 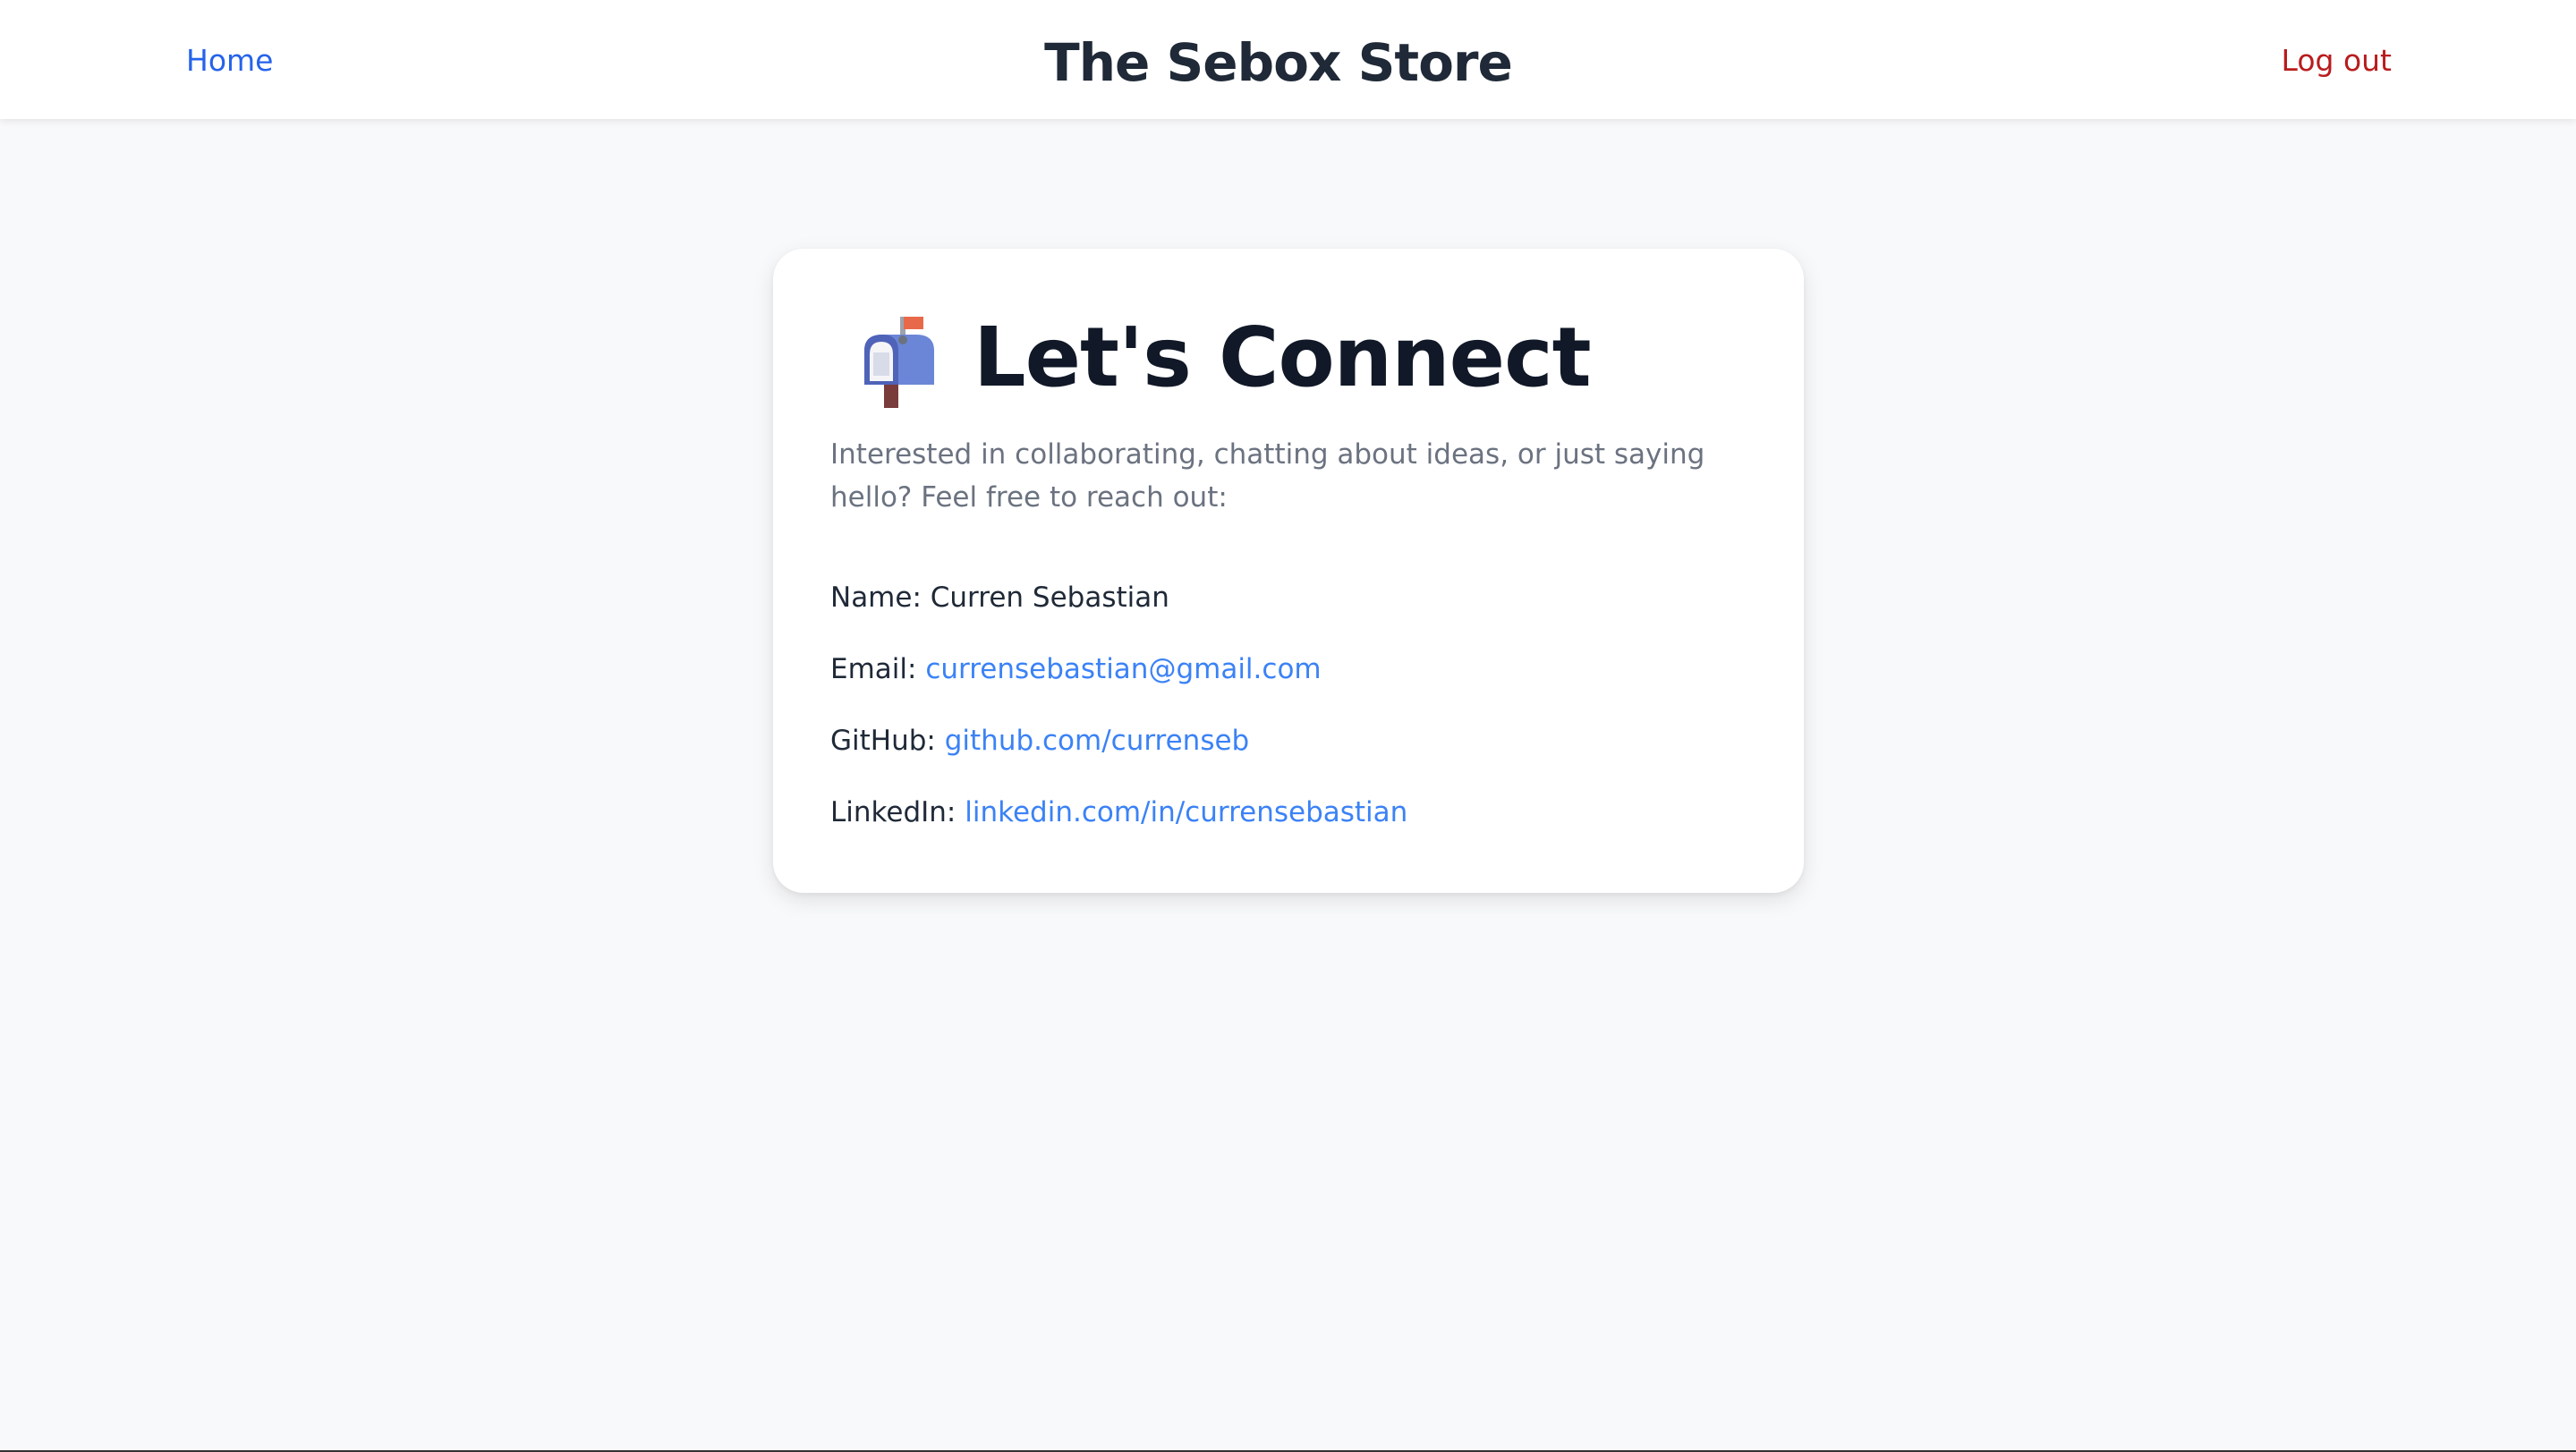 I want to click on github-row: GitHub: github.com/currenseb, so click(x=1039, y=740).